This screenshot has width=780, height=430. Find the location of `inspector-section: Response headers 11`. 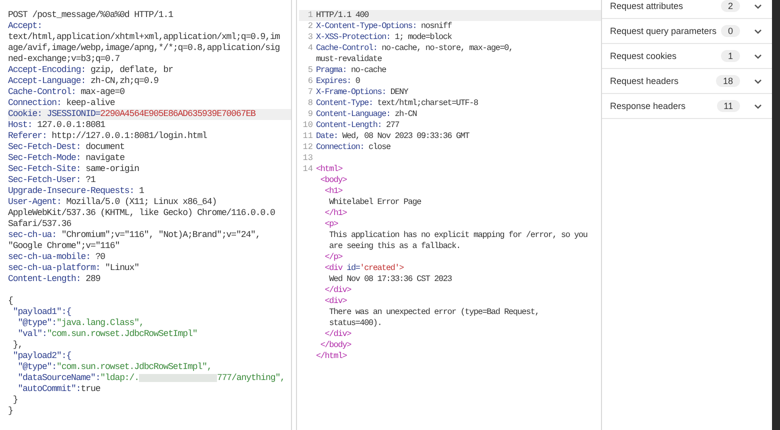

inspector-section: Response headers 11 is located at coordinates (687, 106).